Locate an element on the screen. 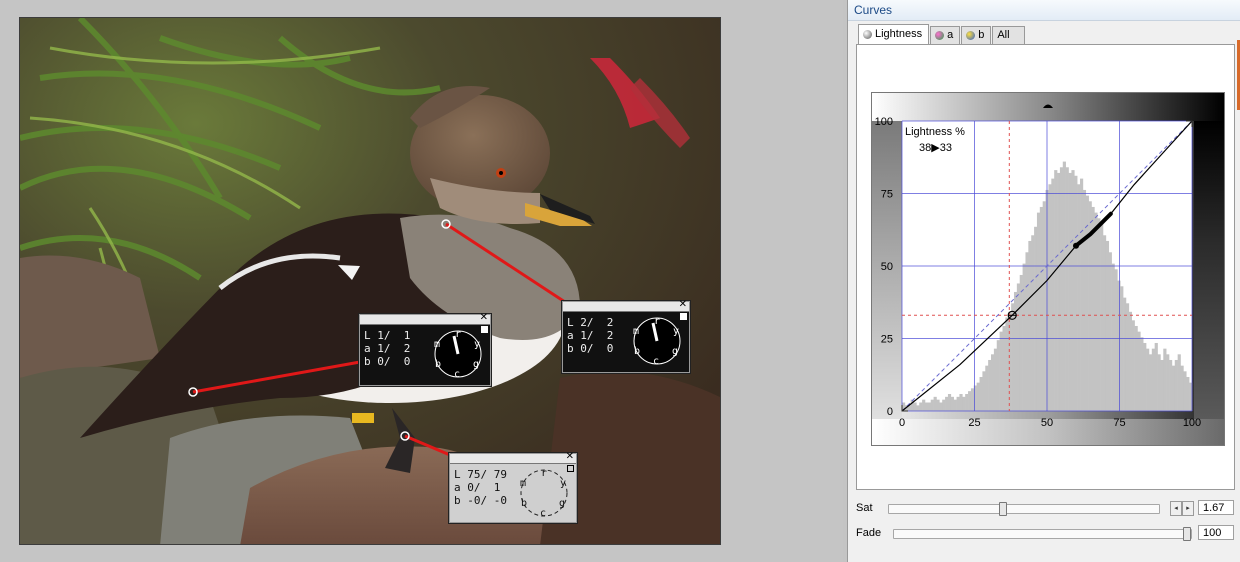  fade-value-field: 100 is located at coordinates (1216, 532).